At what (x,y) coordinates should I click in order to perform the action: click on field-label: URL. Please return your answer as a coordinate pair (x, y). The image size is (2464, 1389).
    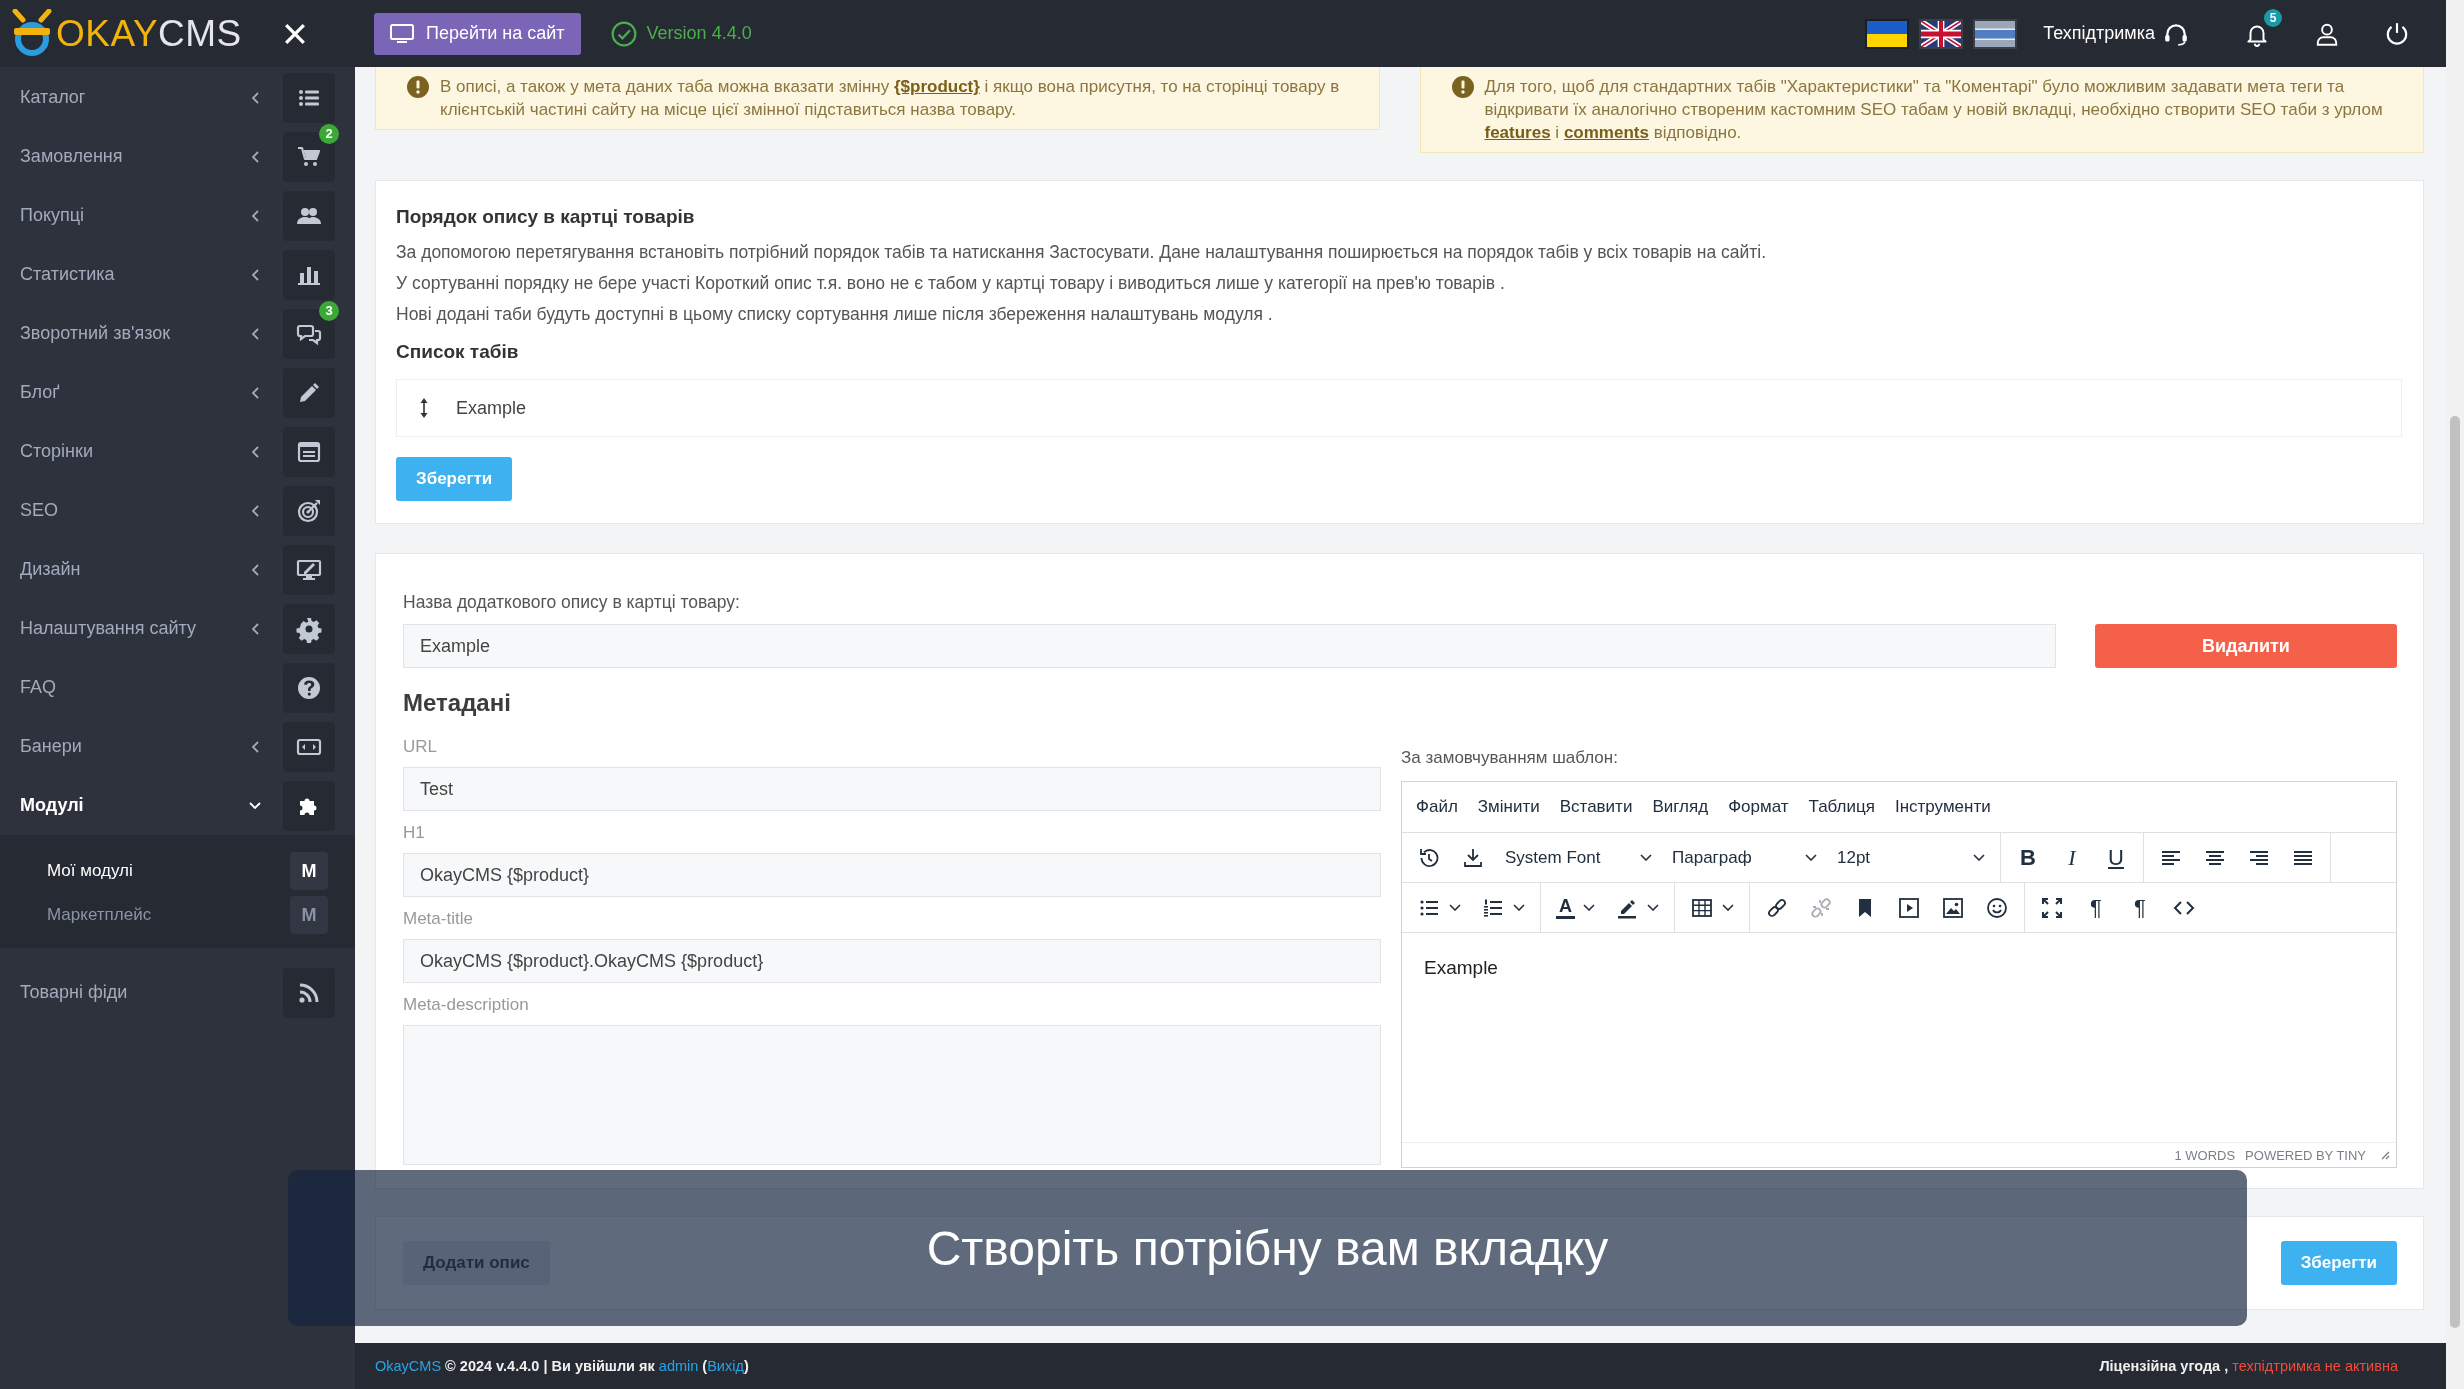
    Looking at the image, I should click on (420, 747).